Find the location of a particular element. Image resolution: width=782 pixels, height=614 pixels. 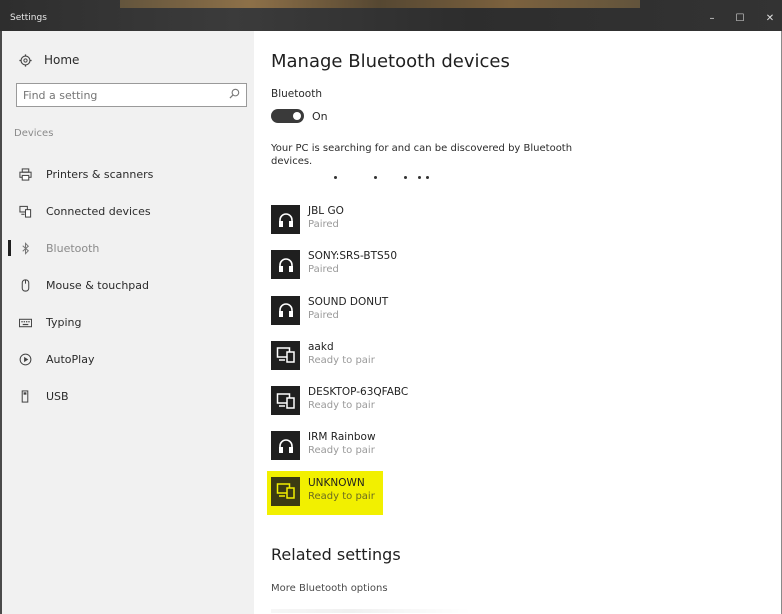

sidebar-item-label: Printers & scanners is located at coordinates (100, 174).